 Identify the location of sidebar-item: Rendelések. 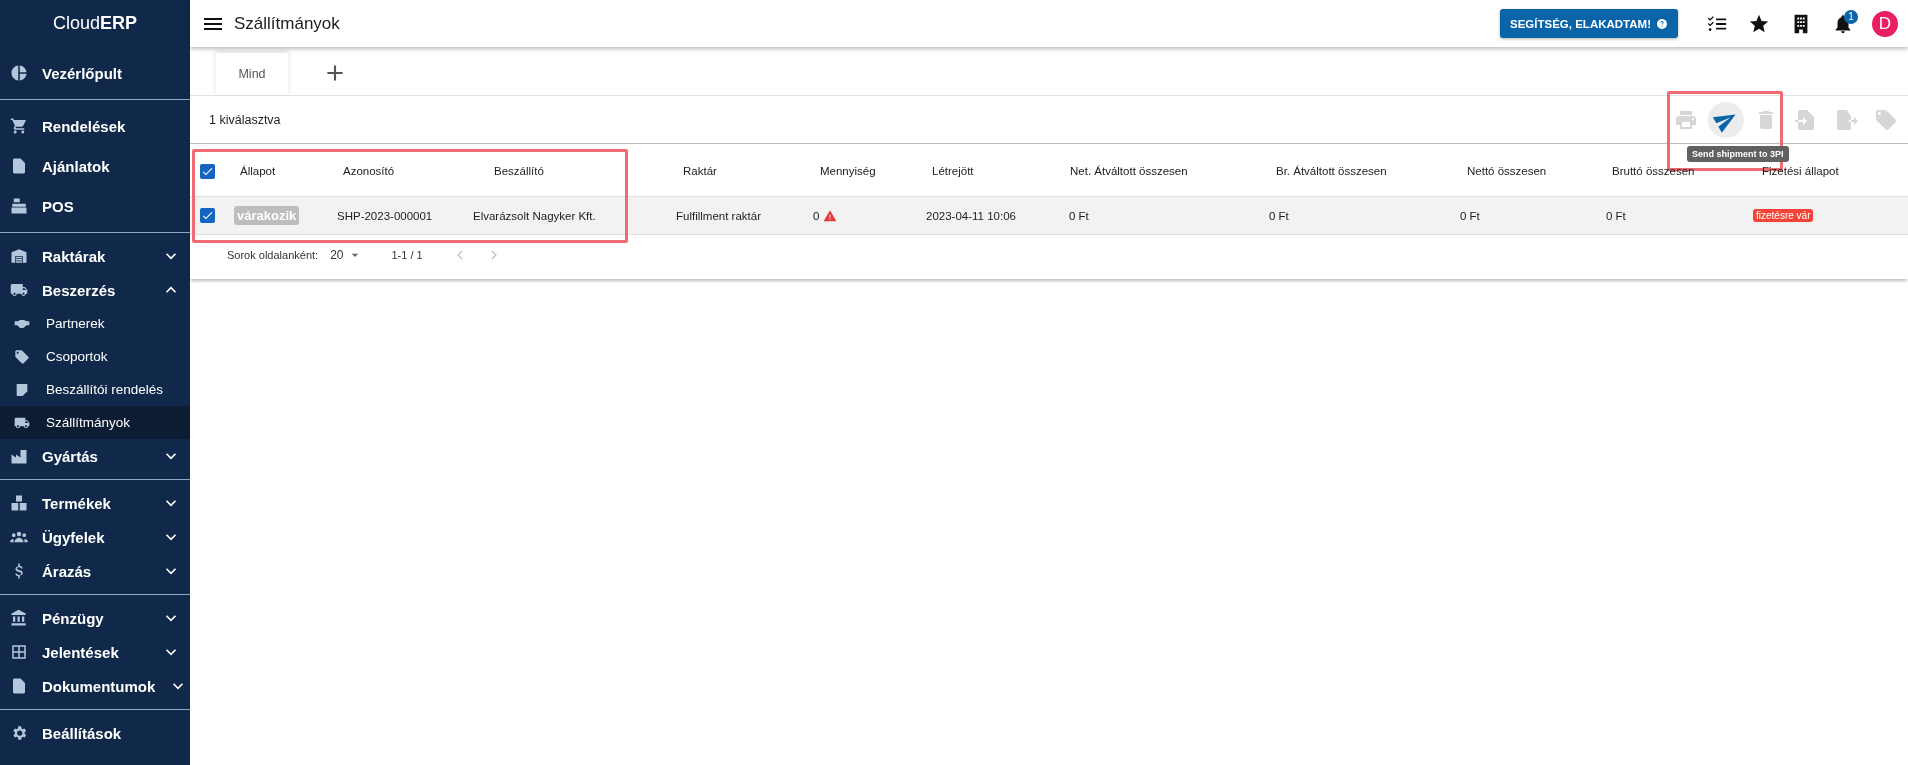
(95, 126).